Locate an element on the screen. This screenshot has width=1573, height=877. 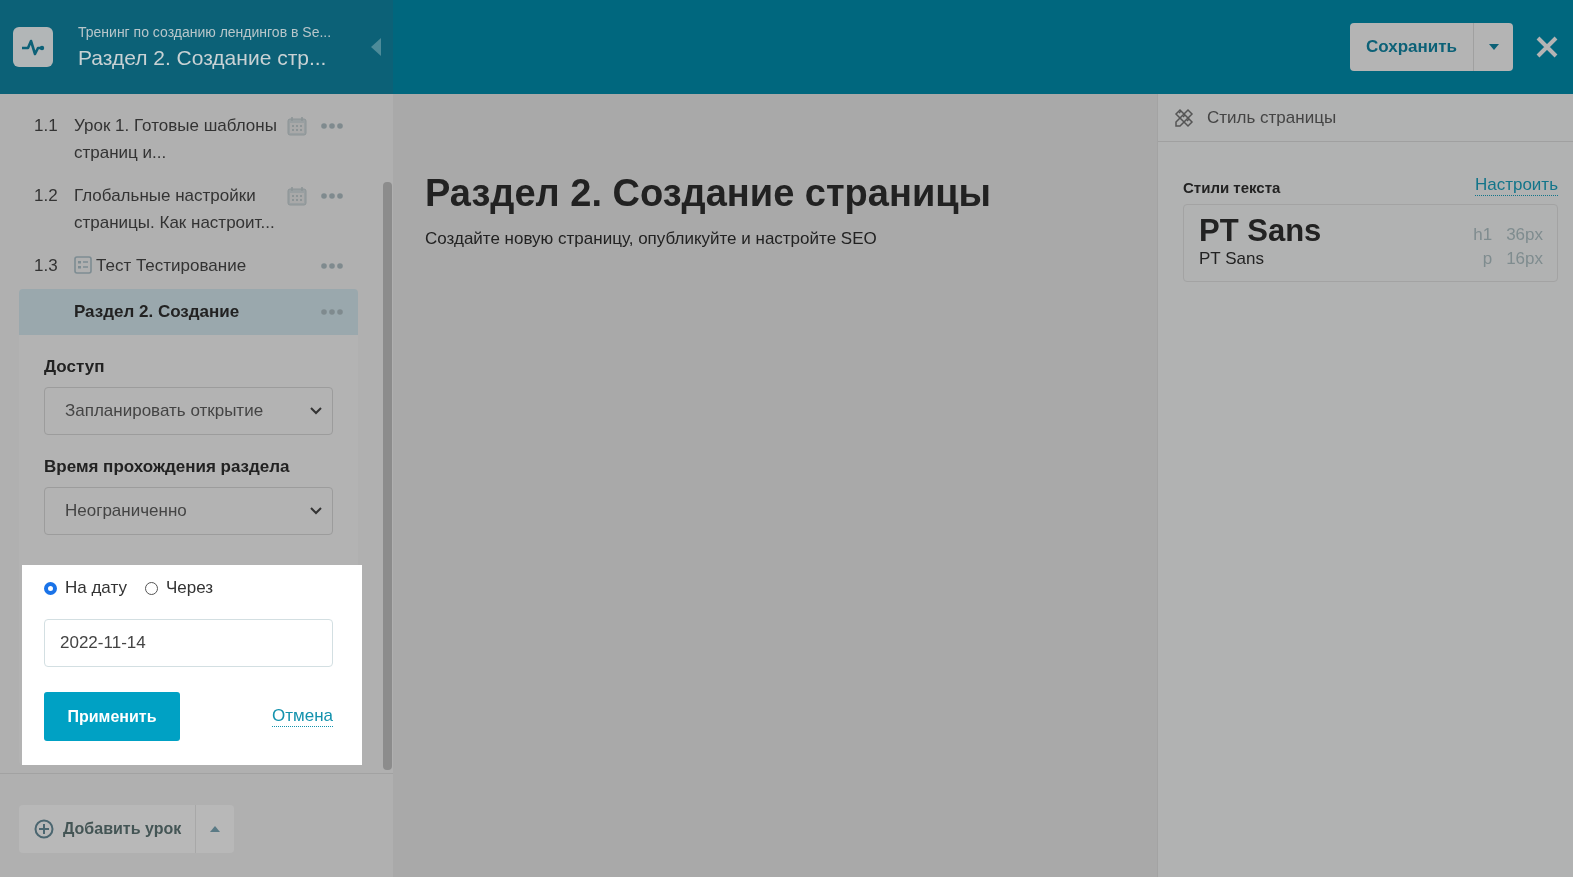
access-select: Запланировать открытие is located at coordinates (188, 411).